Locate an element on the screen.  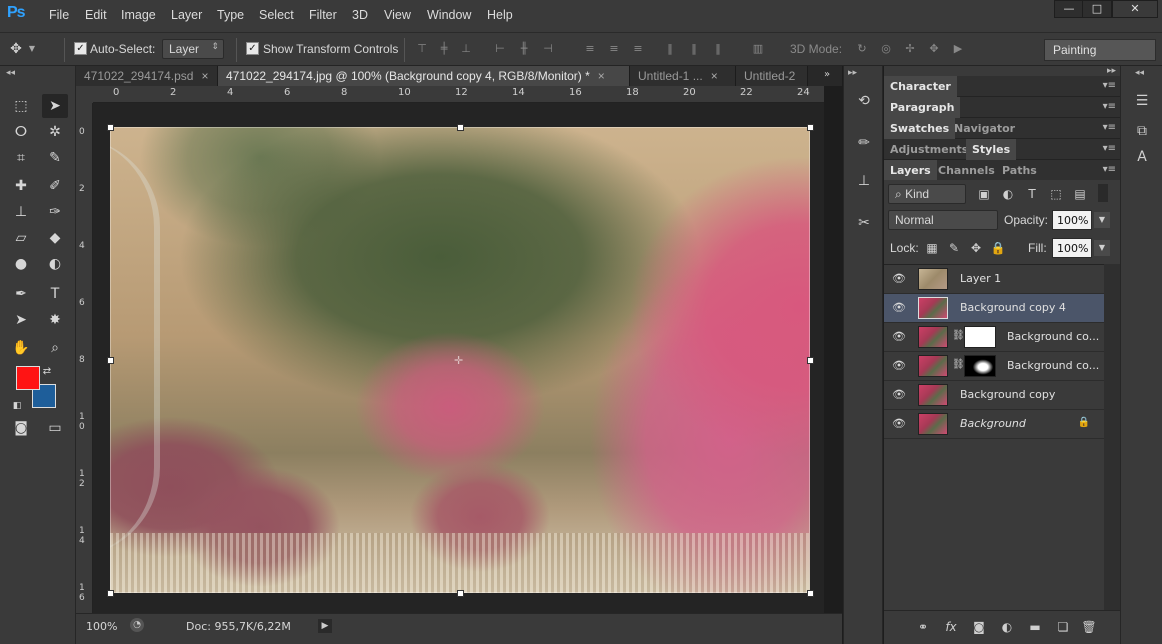
menu-layer: Layer is located at coordinates (186, 15).